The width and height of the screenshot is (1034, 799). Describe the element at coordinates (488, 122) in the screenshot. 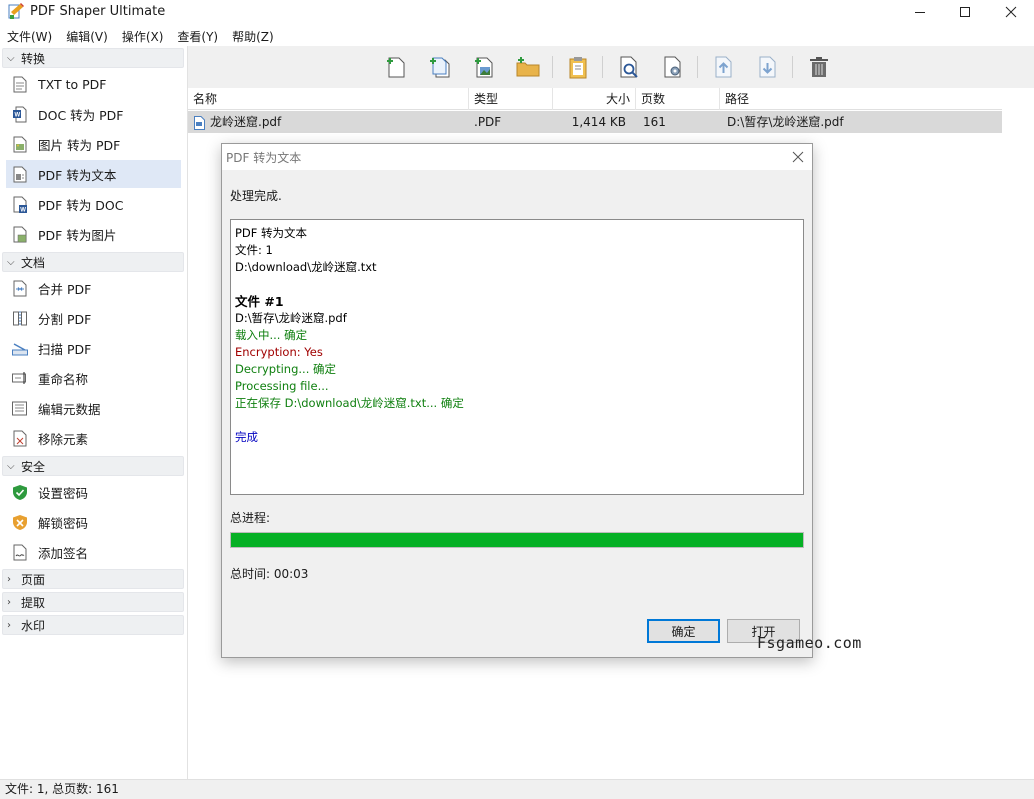

I see `file-type-cell: .PDF` at that location.